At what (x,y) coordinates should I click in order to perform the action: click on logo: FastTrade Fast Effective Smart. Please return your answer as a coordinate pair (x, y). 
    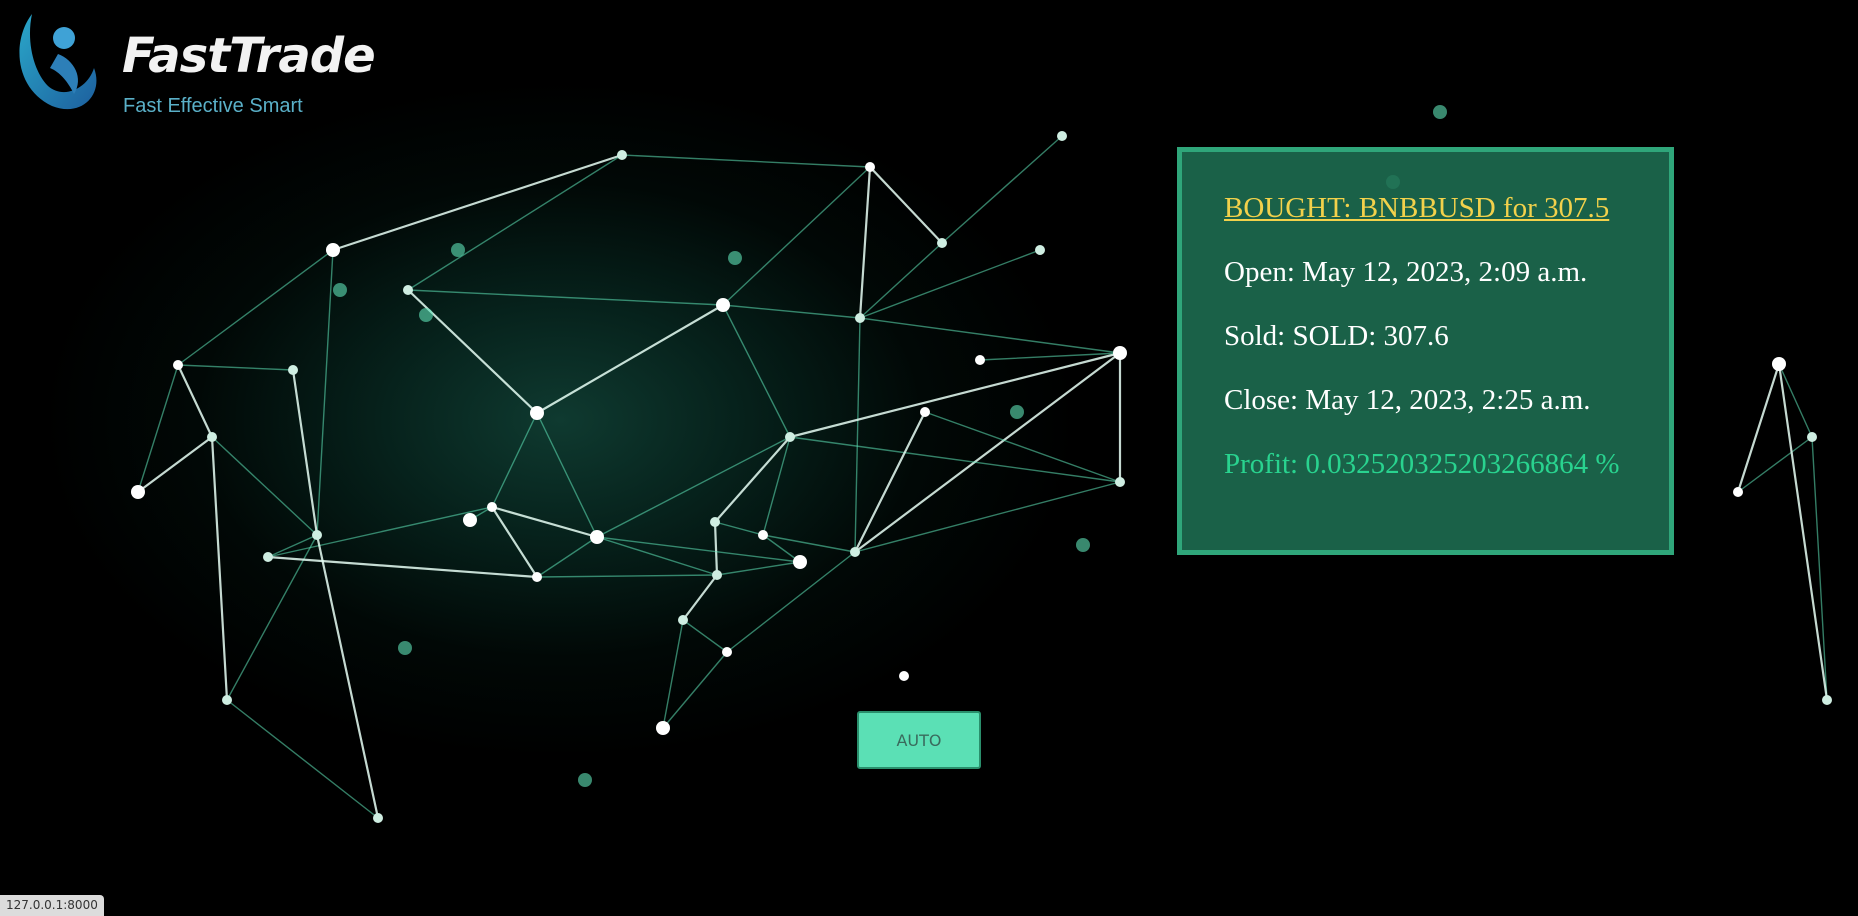
    Looking at the image, I should click on (202, 67).